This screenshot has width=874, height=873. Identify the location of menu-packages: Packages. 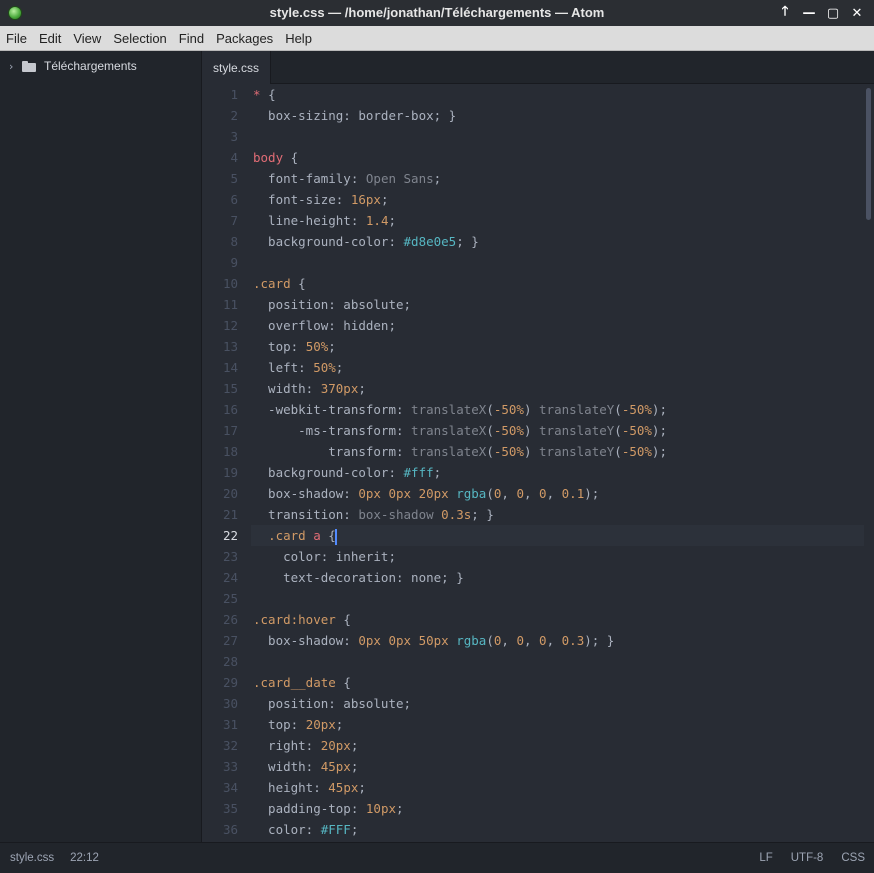
(244, 38).